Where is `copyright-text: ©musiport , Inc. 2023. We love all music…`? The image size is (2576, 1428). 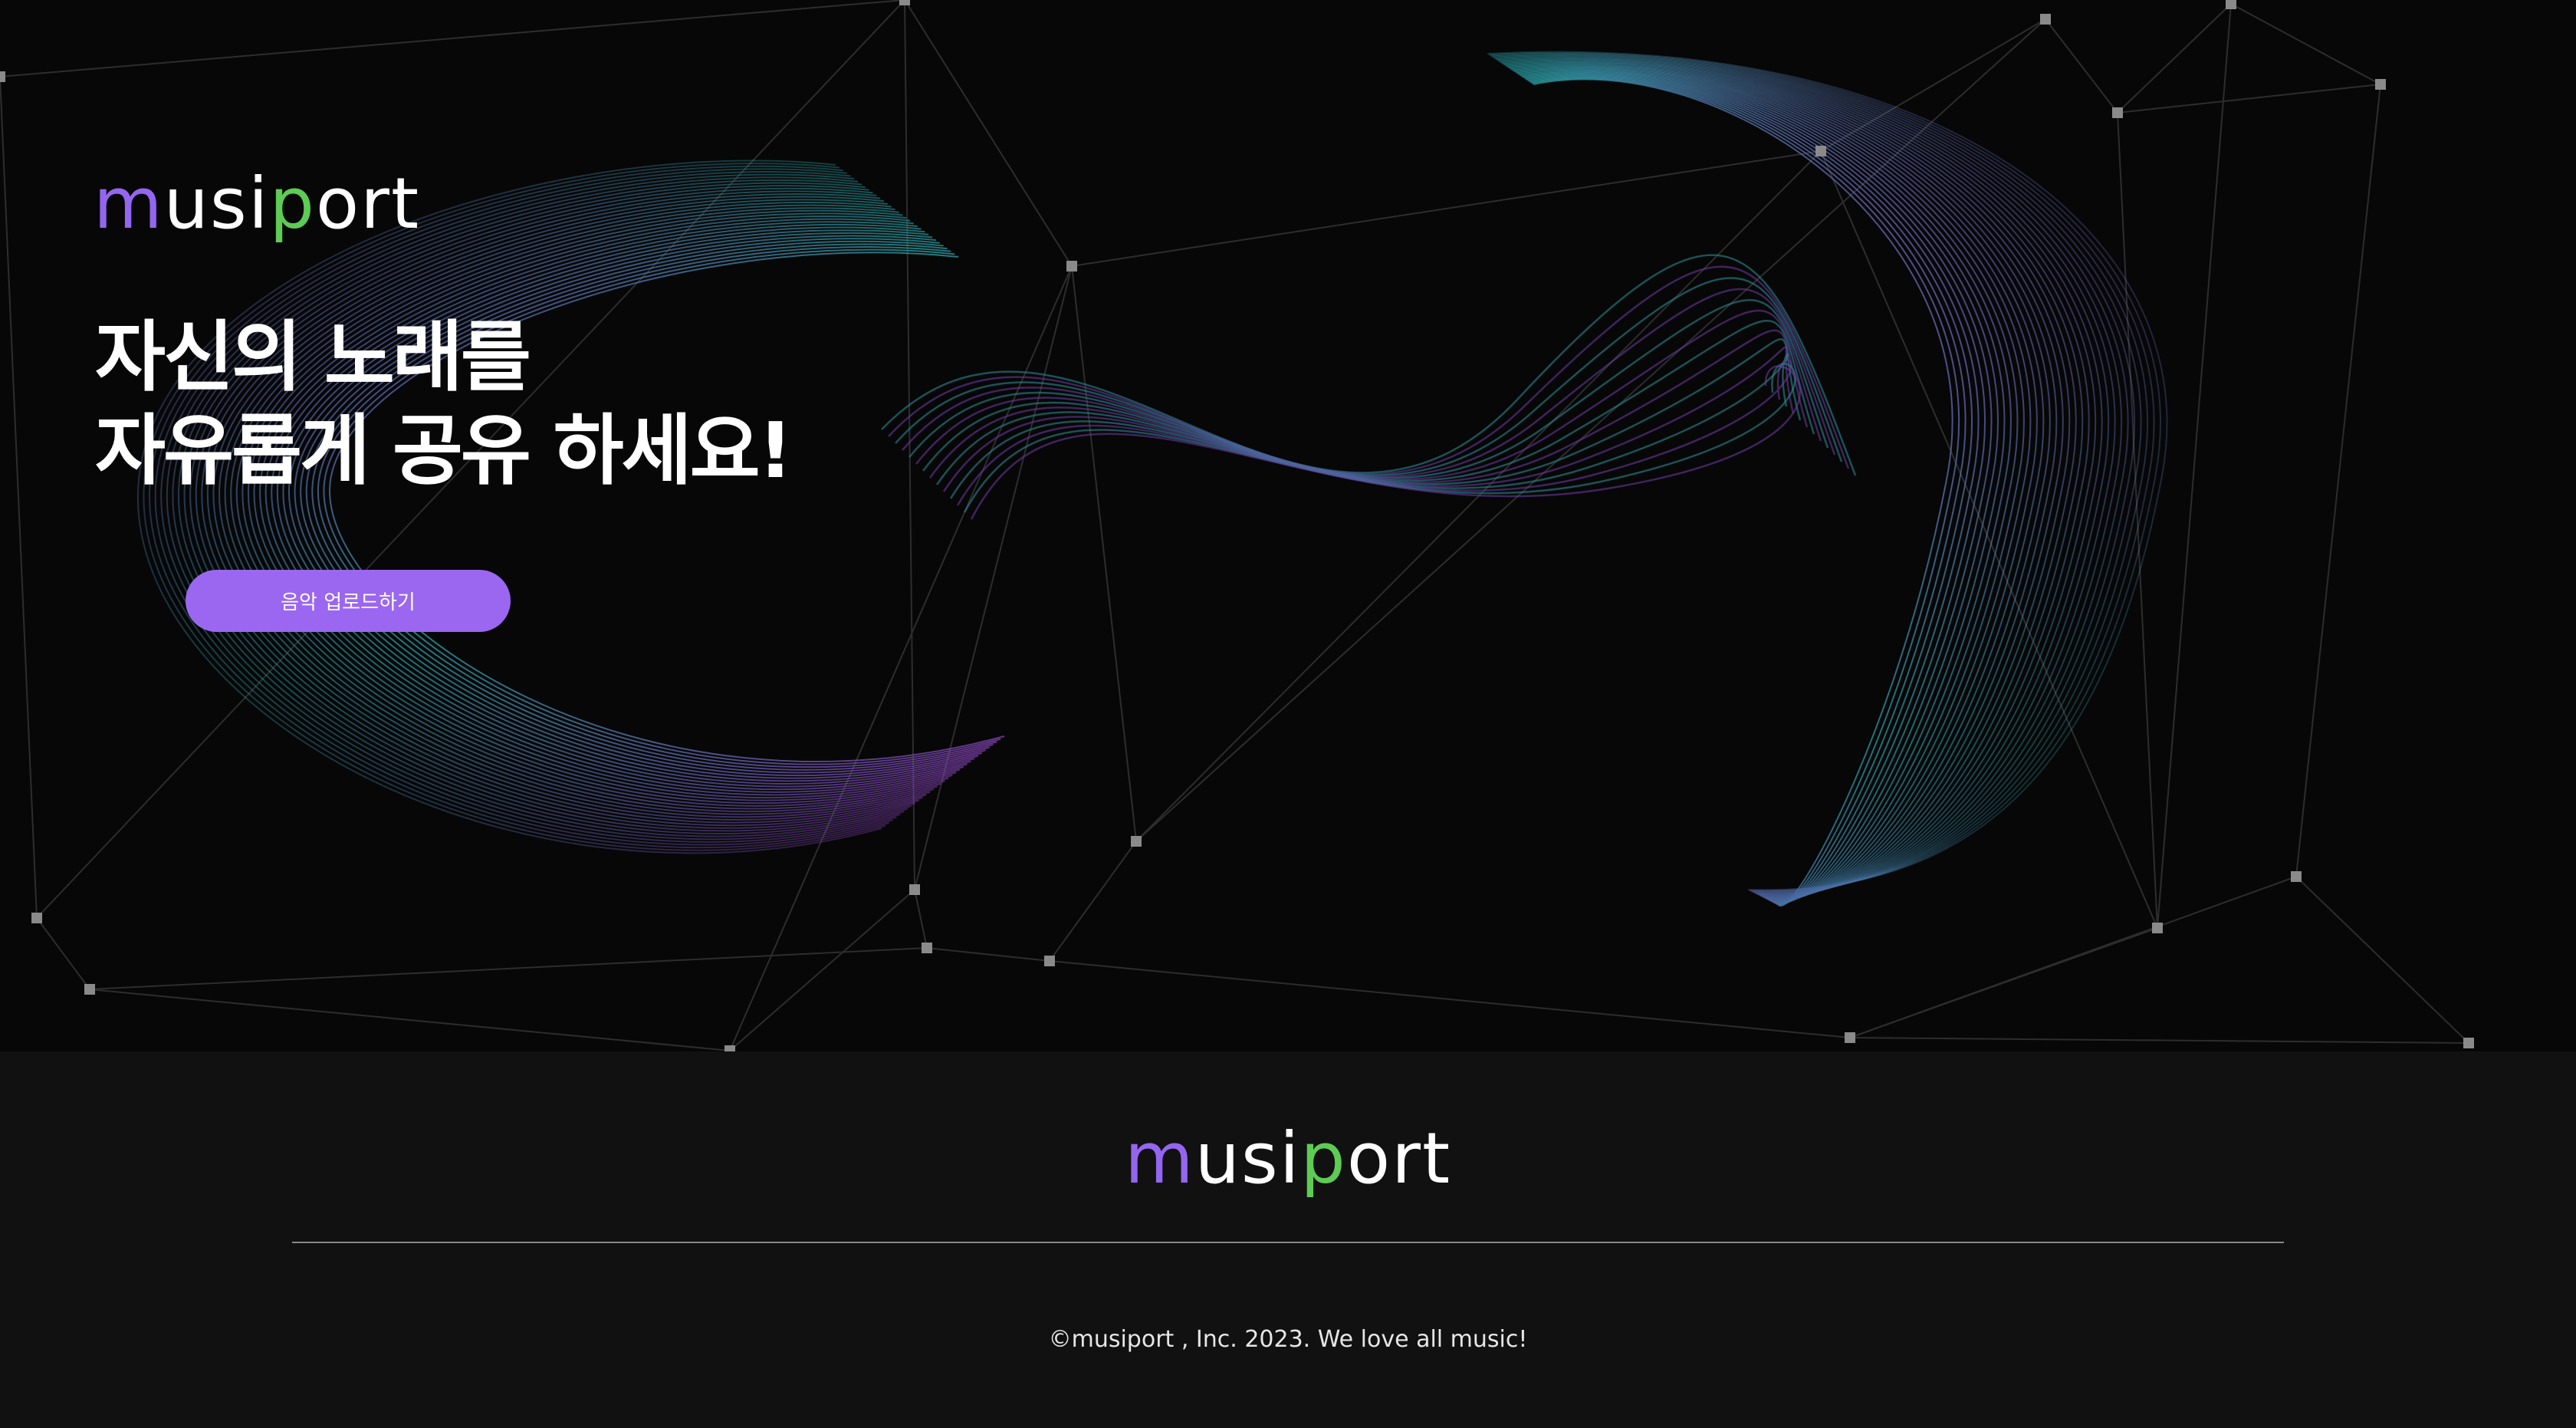 copyright-text: ©musiport , Inc. 2023. We love all music… is located at coordinates (1288, 1339).